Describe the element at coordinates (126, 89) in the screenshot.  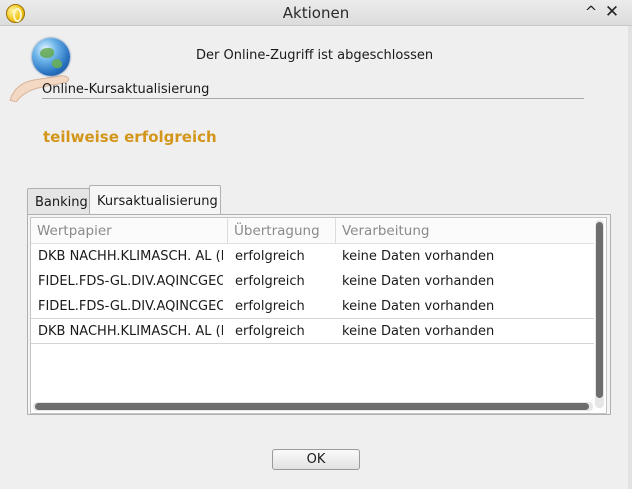
I see `section-label: Online-Kursaktualisierung` at that location.